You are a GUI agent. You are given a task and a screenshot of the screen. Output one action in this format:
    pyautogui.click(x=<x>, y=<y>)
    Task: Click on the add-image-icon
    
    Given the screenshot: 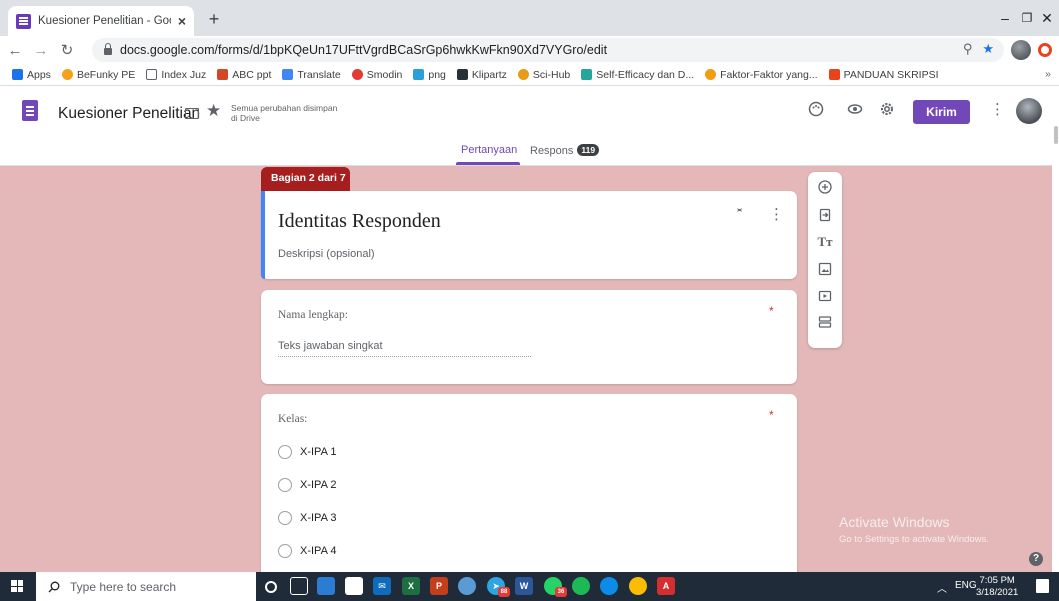 What is the action you would take?
    pyautogui.click(x=825, y=270)
    